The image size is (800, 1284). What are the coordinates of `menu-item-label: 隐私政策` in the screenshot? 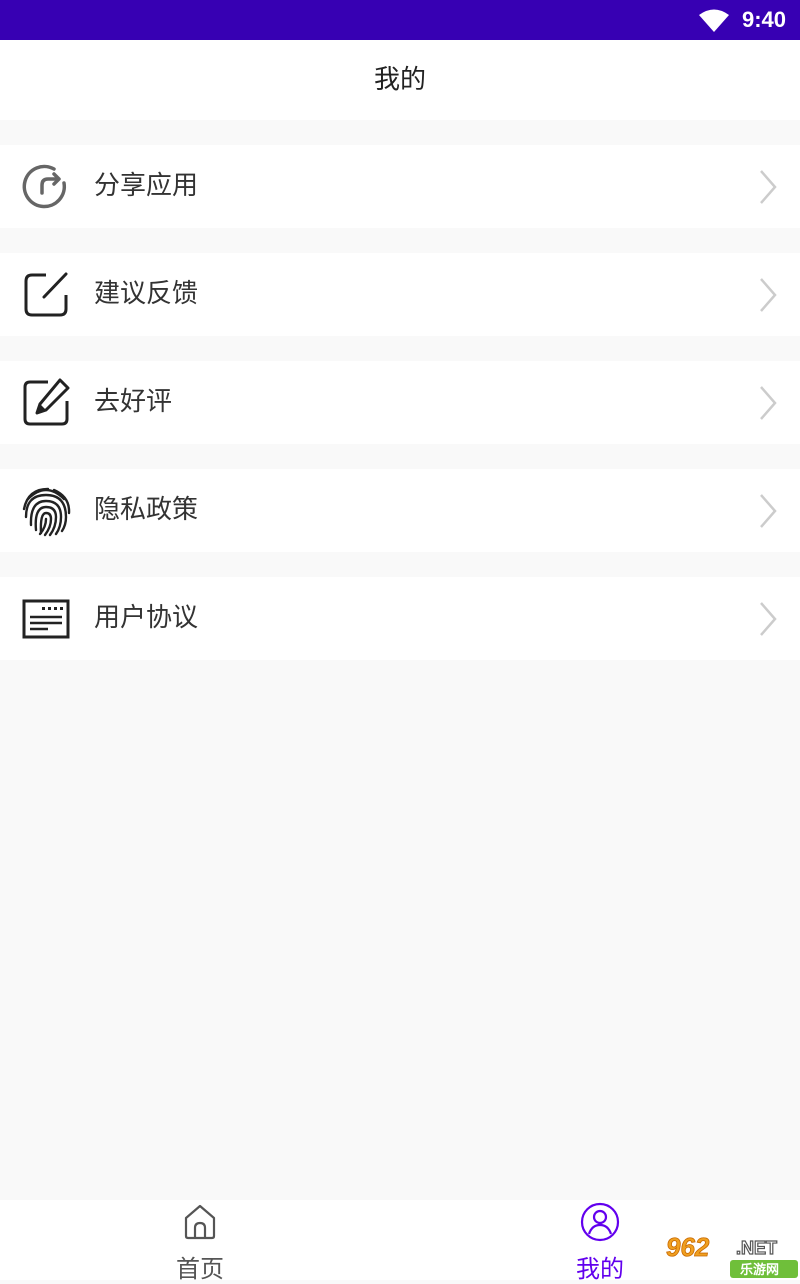 It's located at (146, 510).